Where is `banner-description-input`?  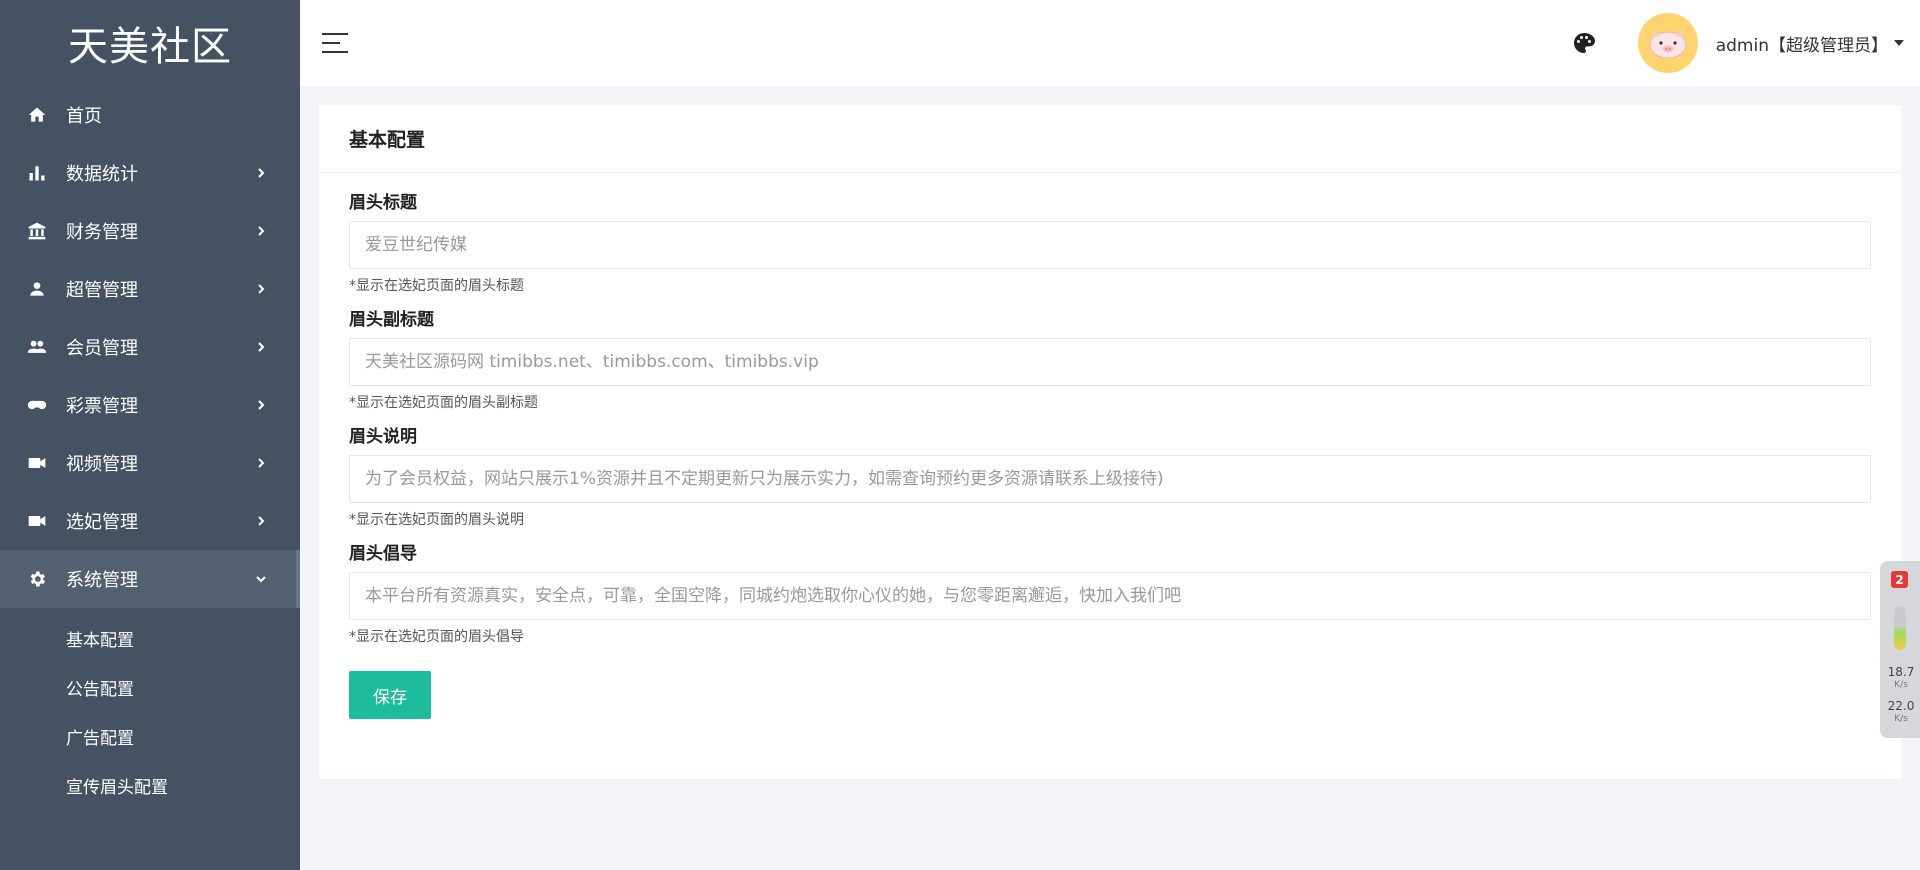 banner-description-input is located at coordinates (1110, 479).